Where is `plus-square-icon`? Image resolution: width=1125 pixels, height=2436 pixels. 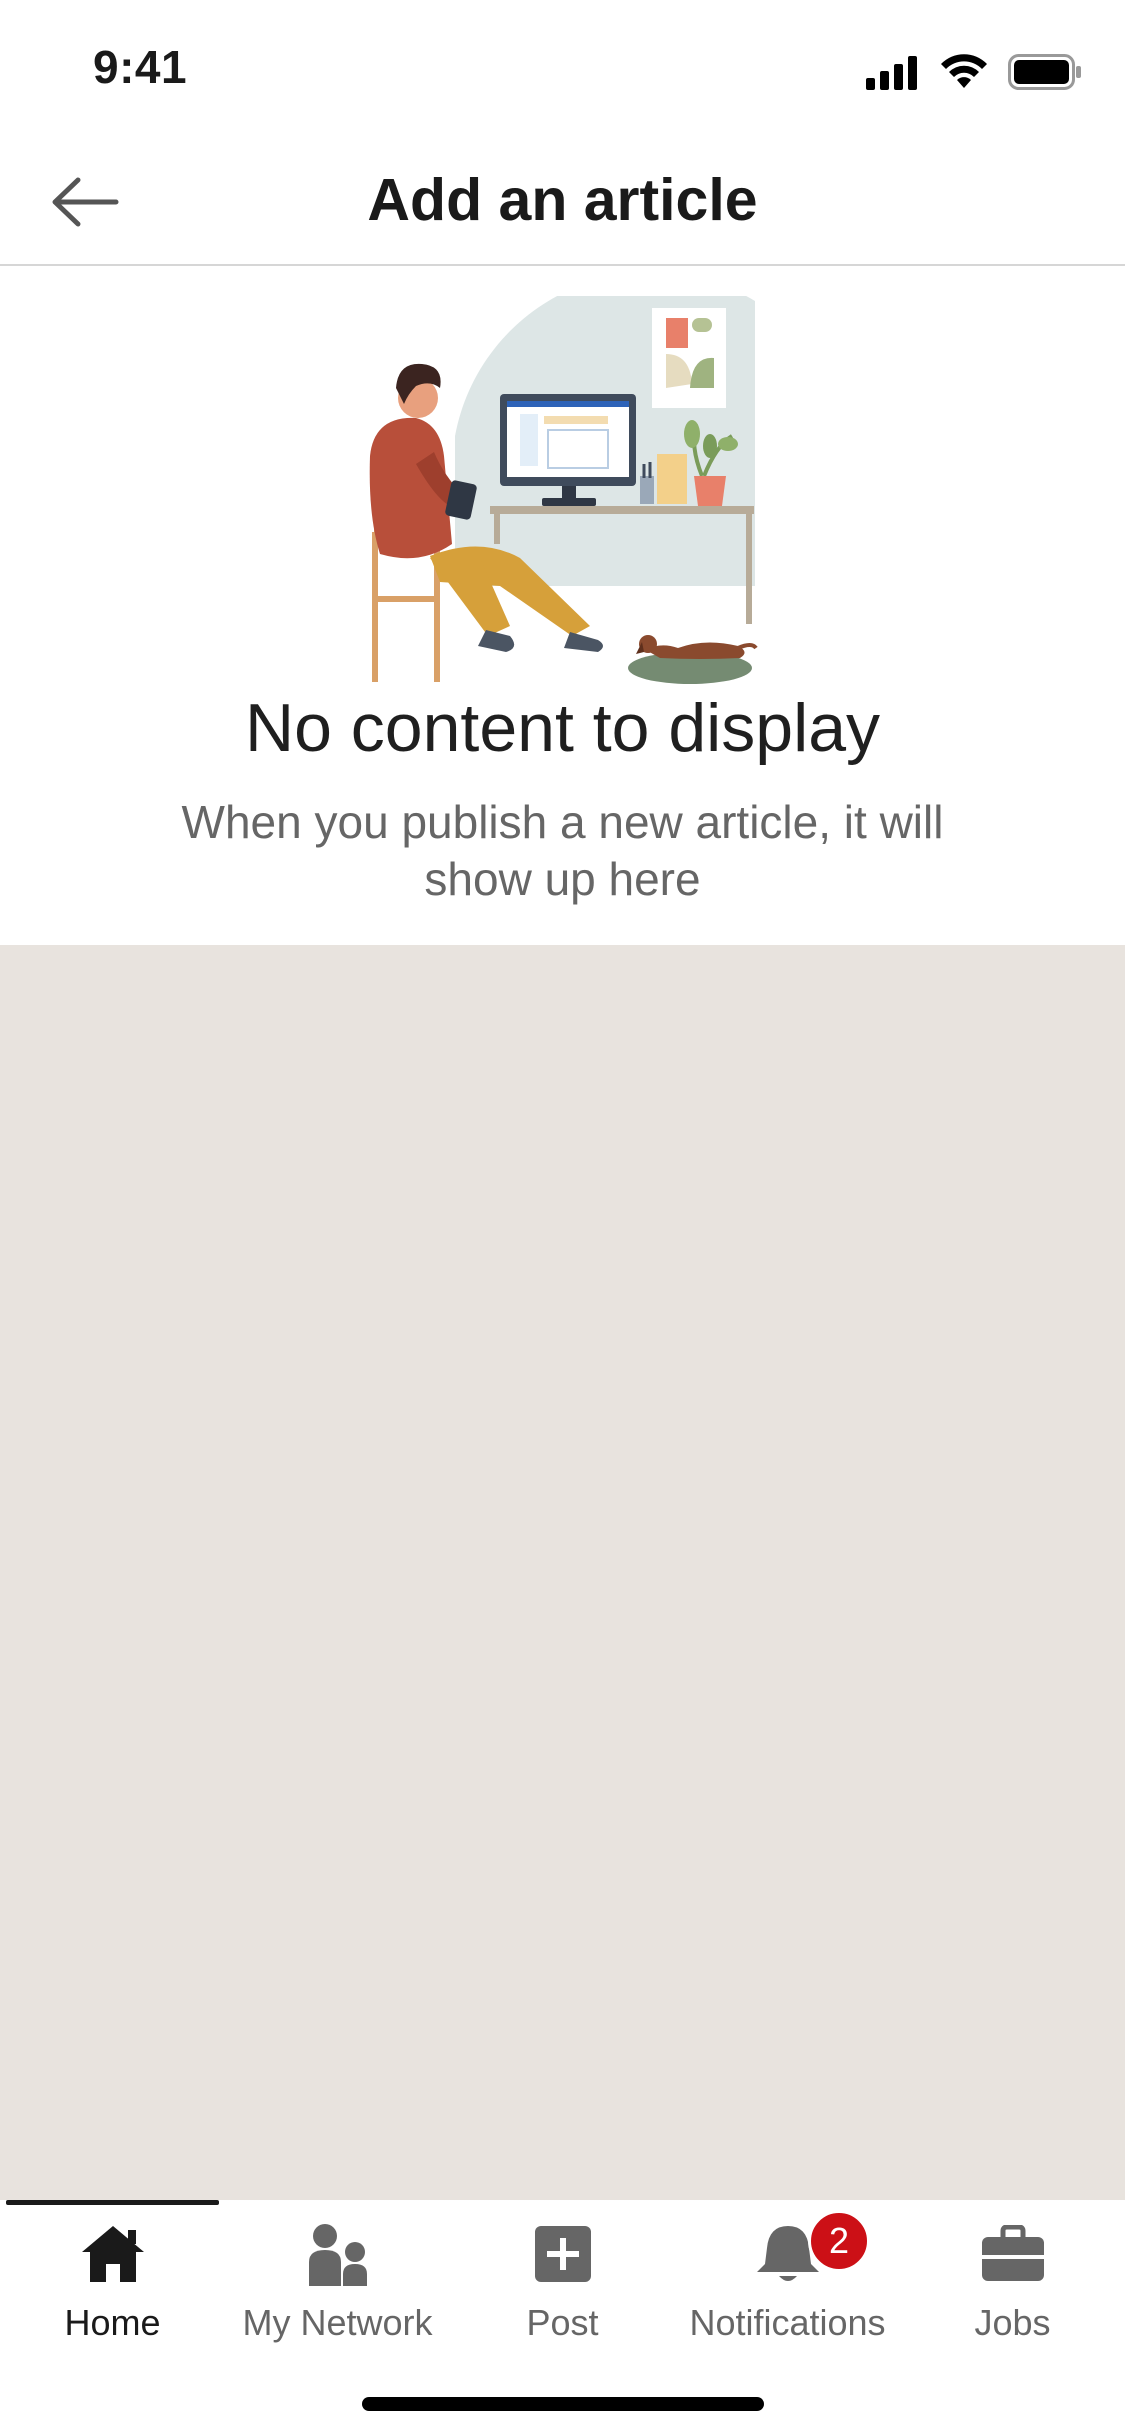 plus-square-icon is located at coordinates (563, 2254).